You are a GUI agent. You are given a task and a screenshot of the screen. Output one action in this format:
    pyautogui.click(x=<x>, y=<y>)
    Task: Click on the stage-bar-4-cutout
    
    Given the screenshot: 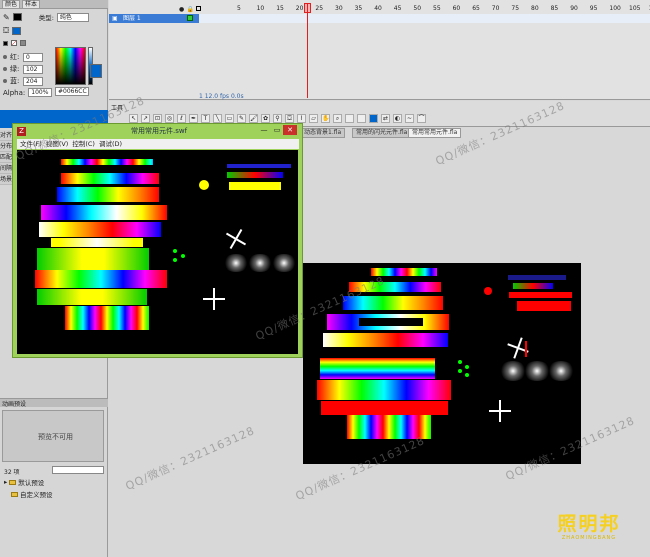 What is the action you would take?
    pyautogui.click(x=391, y=322)
    